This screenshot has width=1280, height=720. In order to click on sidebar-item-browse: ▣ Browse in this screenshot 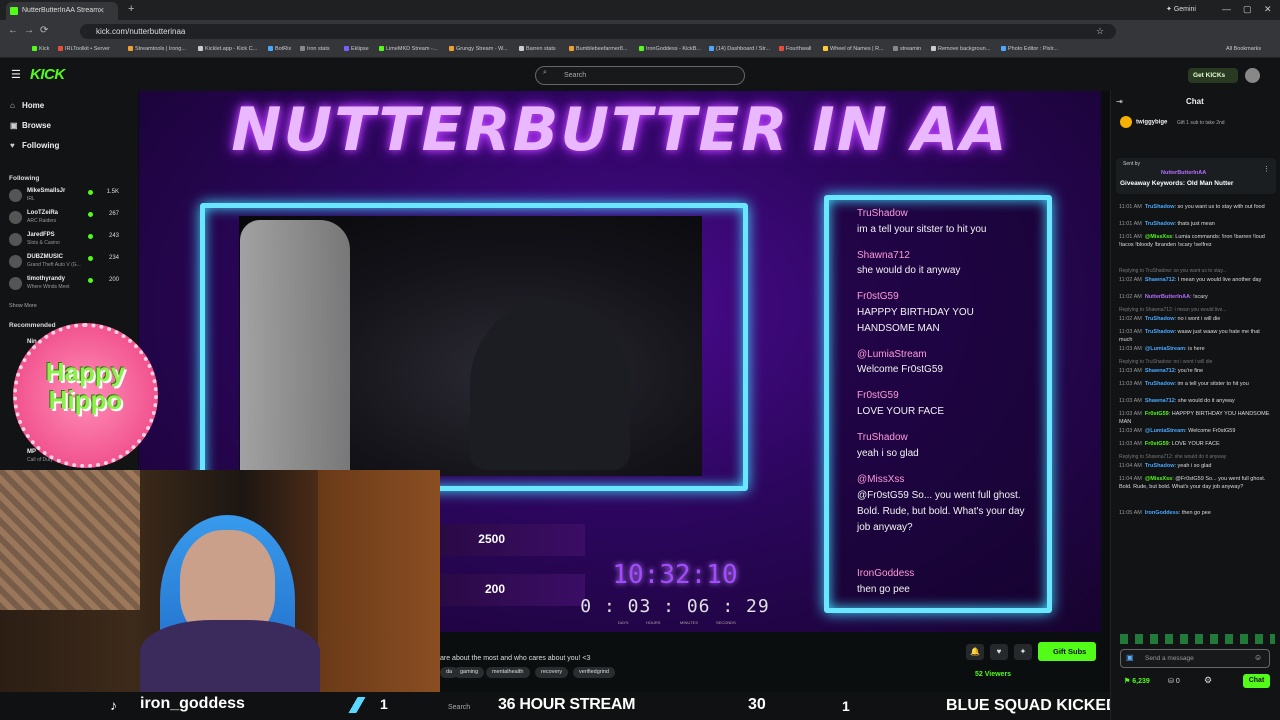, I will do `click(30, 125)`.